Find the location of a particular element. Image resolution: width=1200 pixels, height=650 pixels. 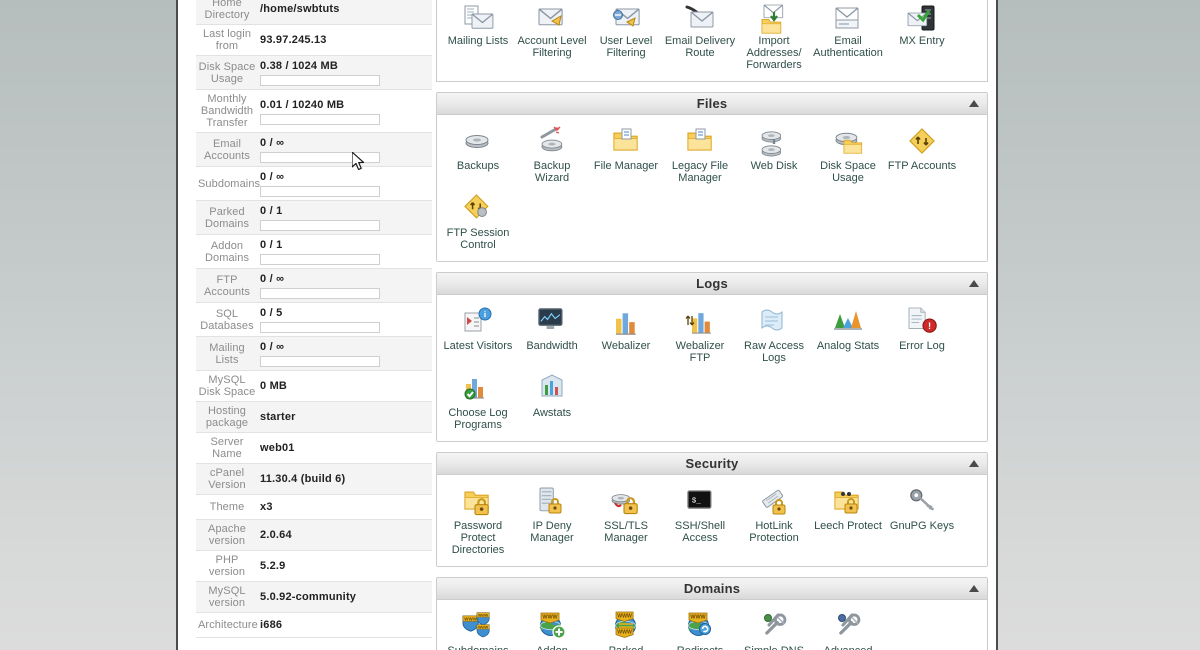

security-panel-header: Security is located at coordinates (712, 464).